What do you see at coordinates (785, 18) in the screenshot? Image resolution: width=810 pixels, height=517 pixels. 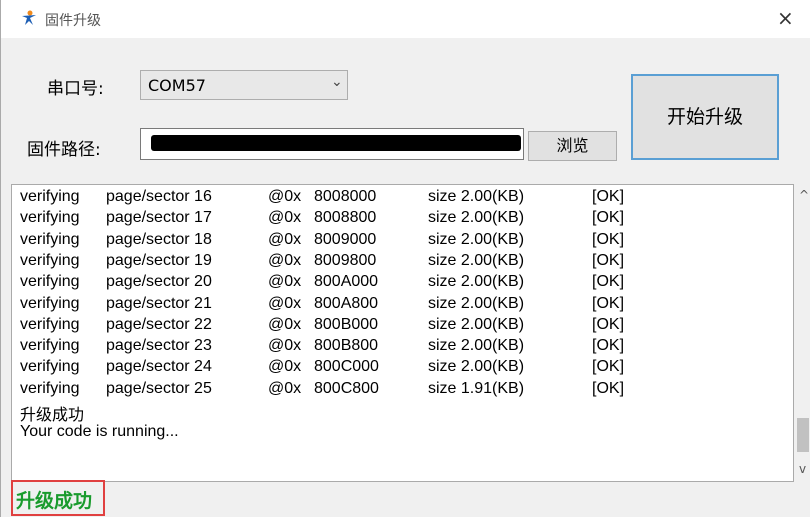 I see `close-icon: ×` at bounding box center [785, 18].